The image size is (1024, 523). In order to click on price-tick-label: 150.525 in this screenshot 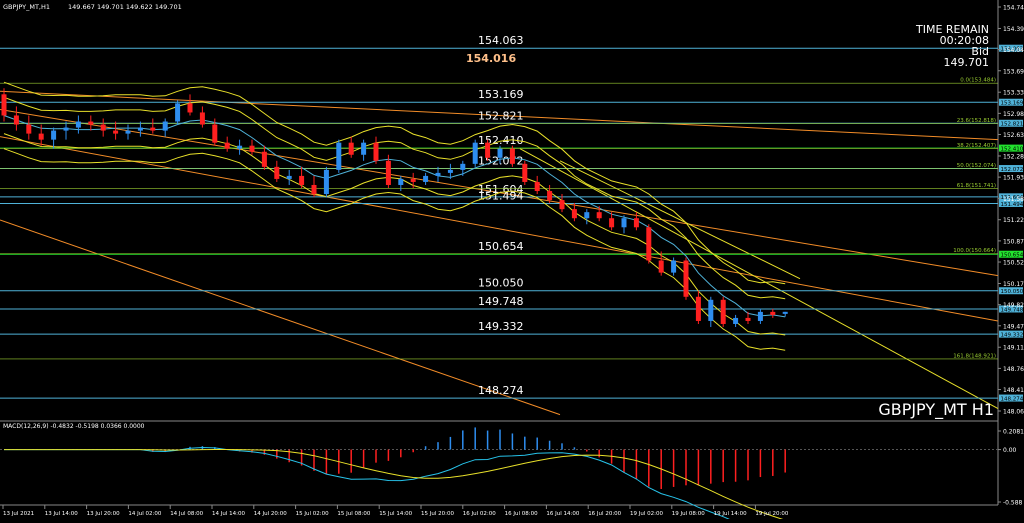, I will do `click(1013, 263)`.